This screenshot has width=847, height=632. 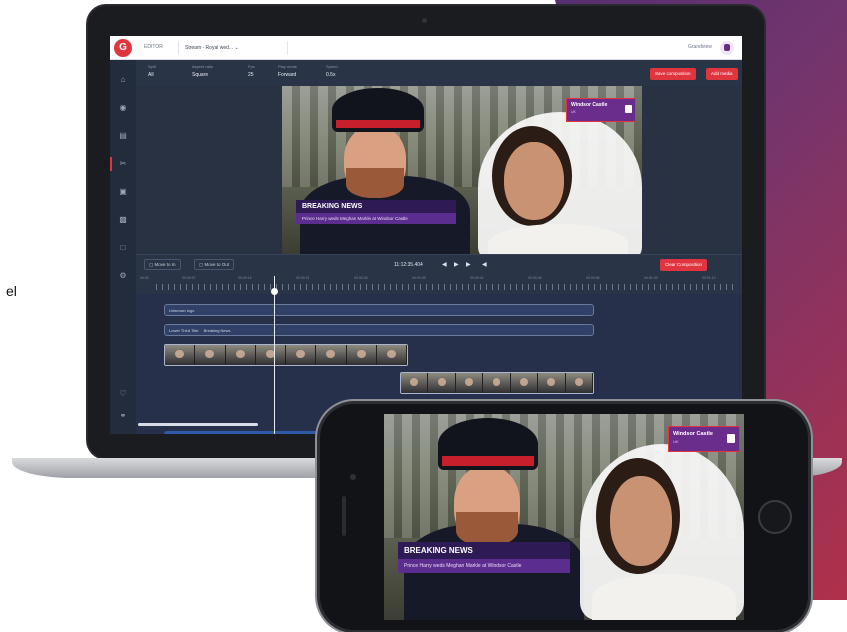 What do you see at coordinates (693, 434) in the screenshot?
I see `phone-location-badge-title: Windsor Castle` at bounding box center [693, 434].